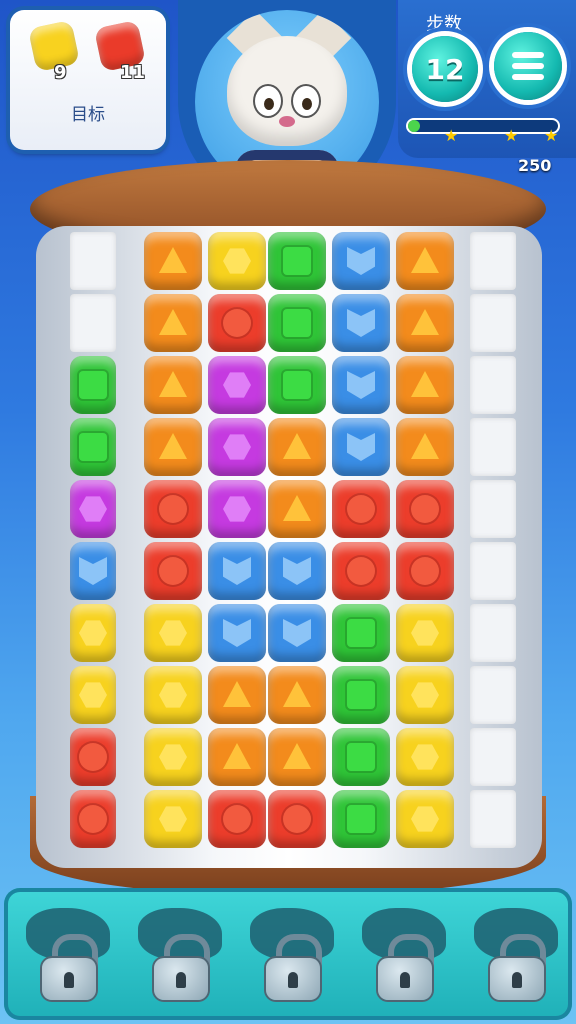 The width and height of the screenshot is (576, 1024). I want to click on goal-label: 目标, so click(88, 115).